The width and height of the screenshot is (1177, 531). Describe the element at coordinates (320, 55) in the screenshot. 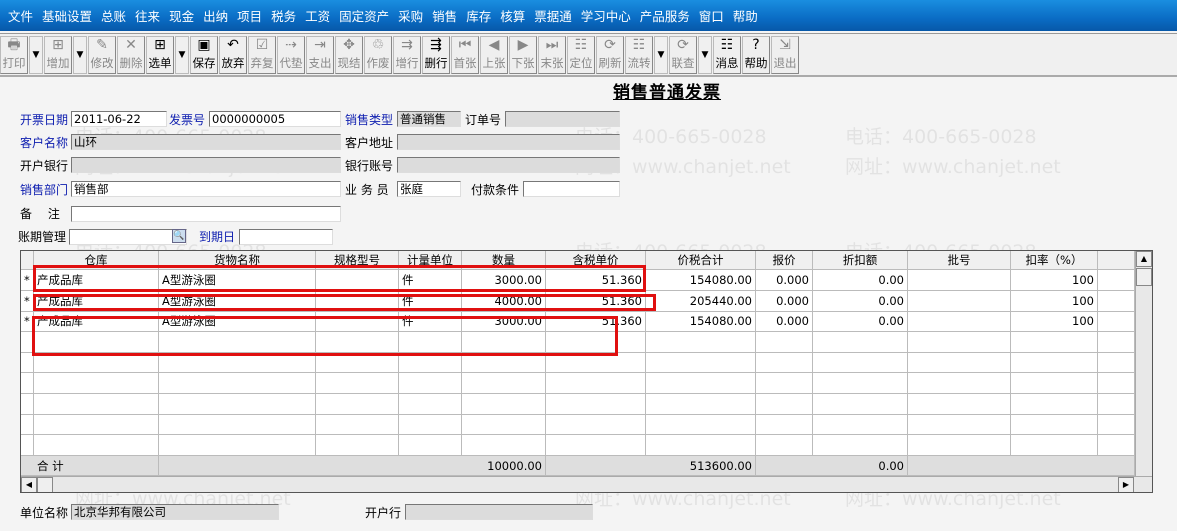

I see `支出-button: ⇥ 支出` at that location.